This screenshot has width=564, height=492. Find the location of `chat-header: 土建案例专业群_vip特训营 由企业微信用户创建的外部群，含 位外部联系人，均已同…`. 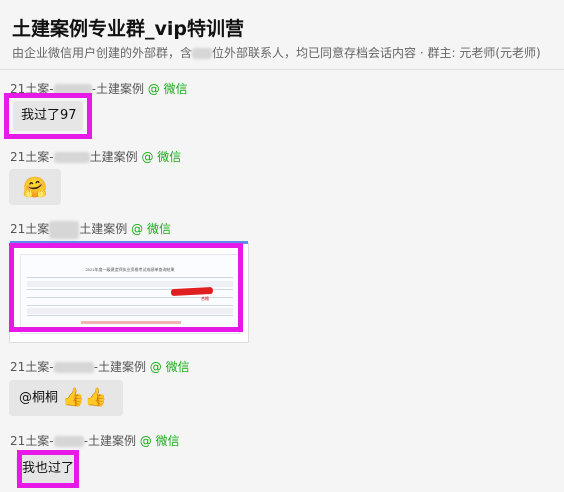

chat-header: 土建案例专业群_vip特训营 由企业微信用户创建的外部群，含 位外部联系人，均已同… is located at coordinates (282, 35).